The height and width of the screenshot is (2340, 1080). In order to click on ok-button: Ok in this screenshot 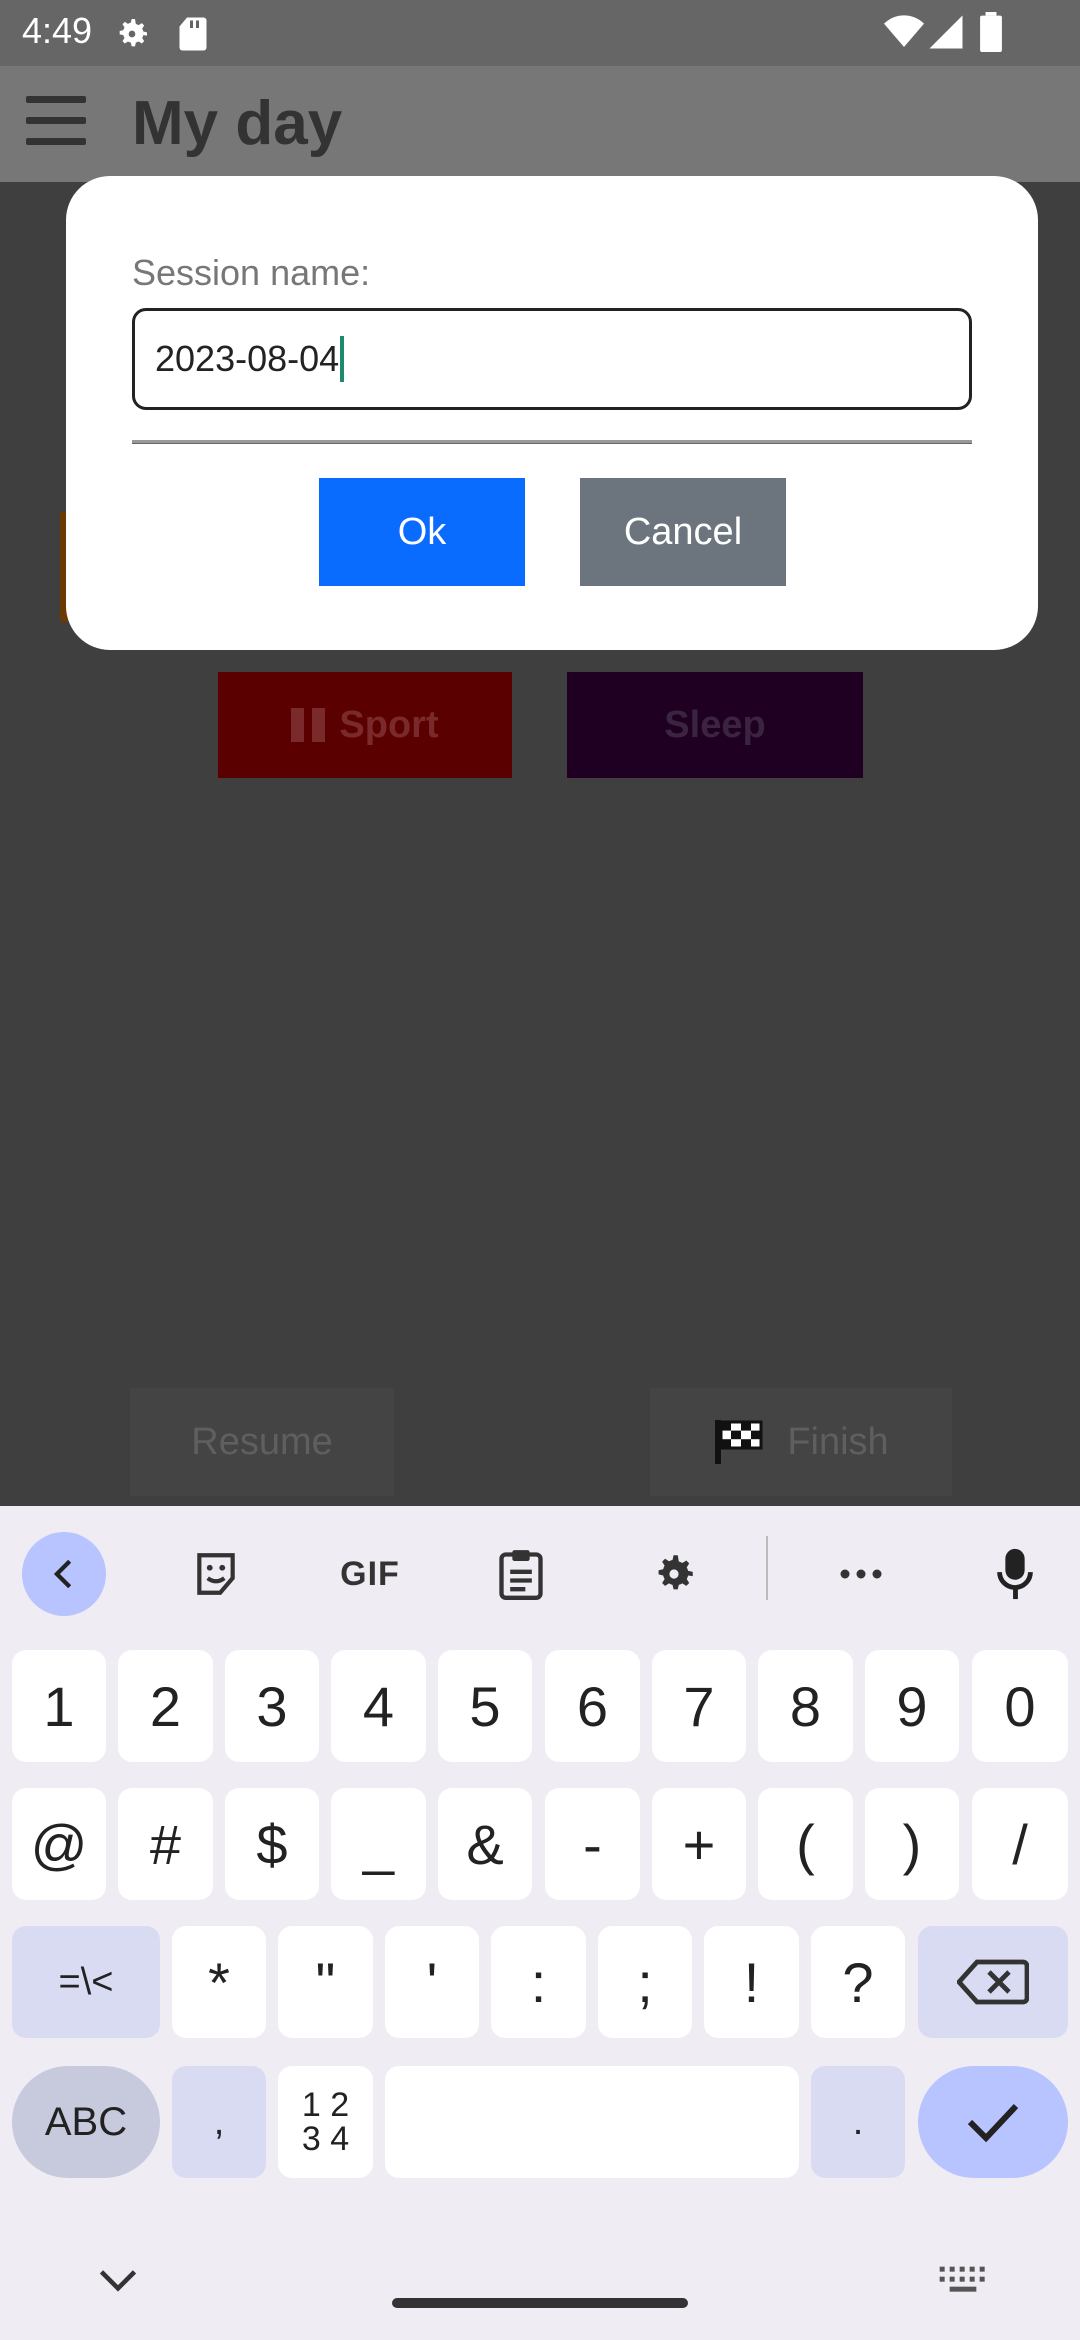, I will do `click(422, 532)`.